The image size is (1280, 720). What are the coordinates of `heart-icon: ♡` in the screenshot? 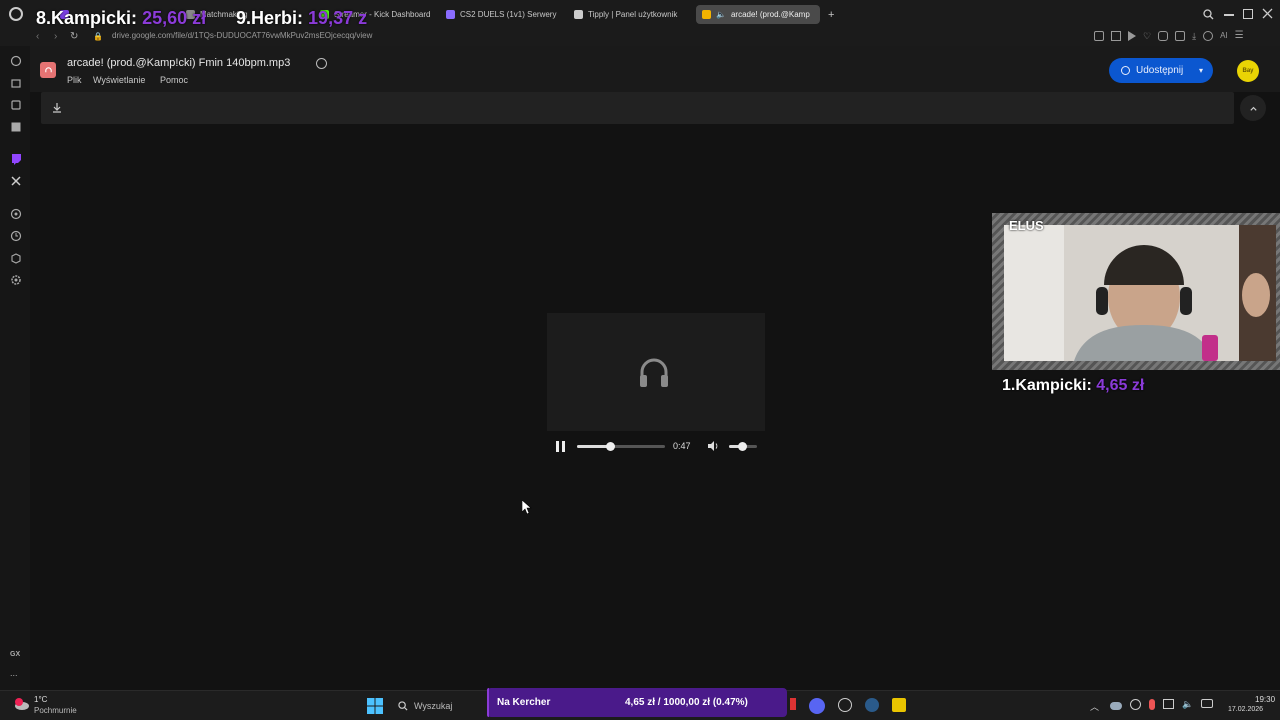 It's located at (1147, 37).